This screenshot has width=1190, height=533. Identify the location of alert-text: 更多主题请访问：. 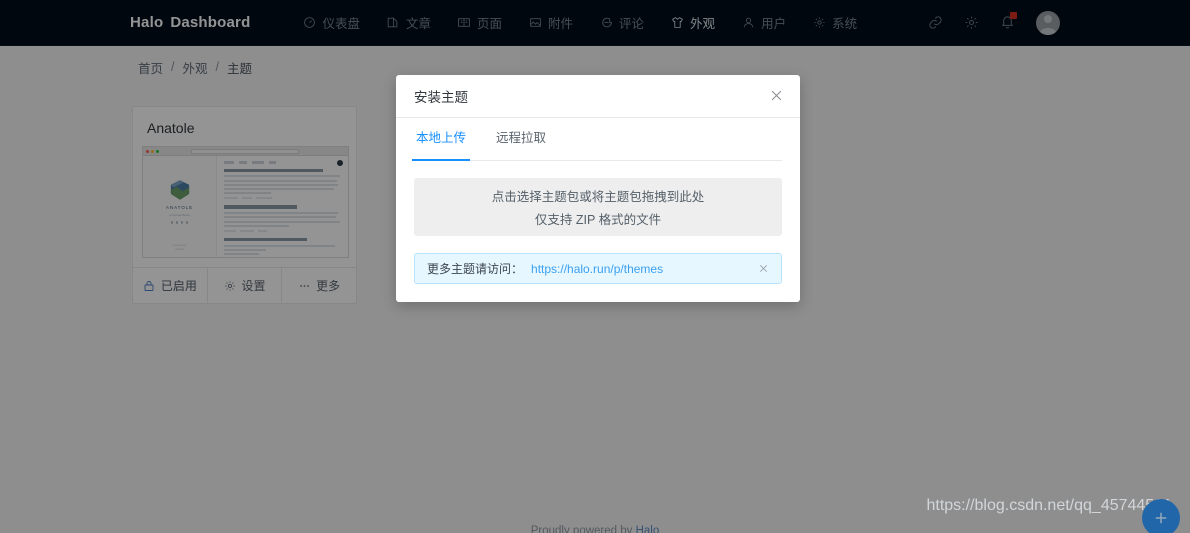
(475, 269).